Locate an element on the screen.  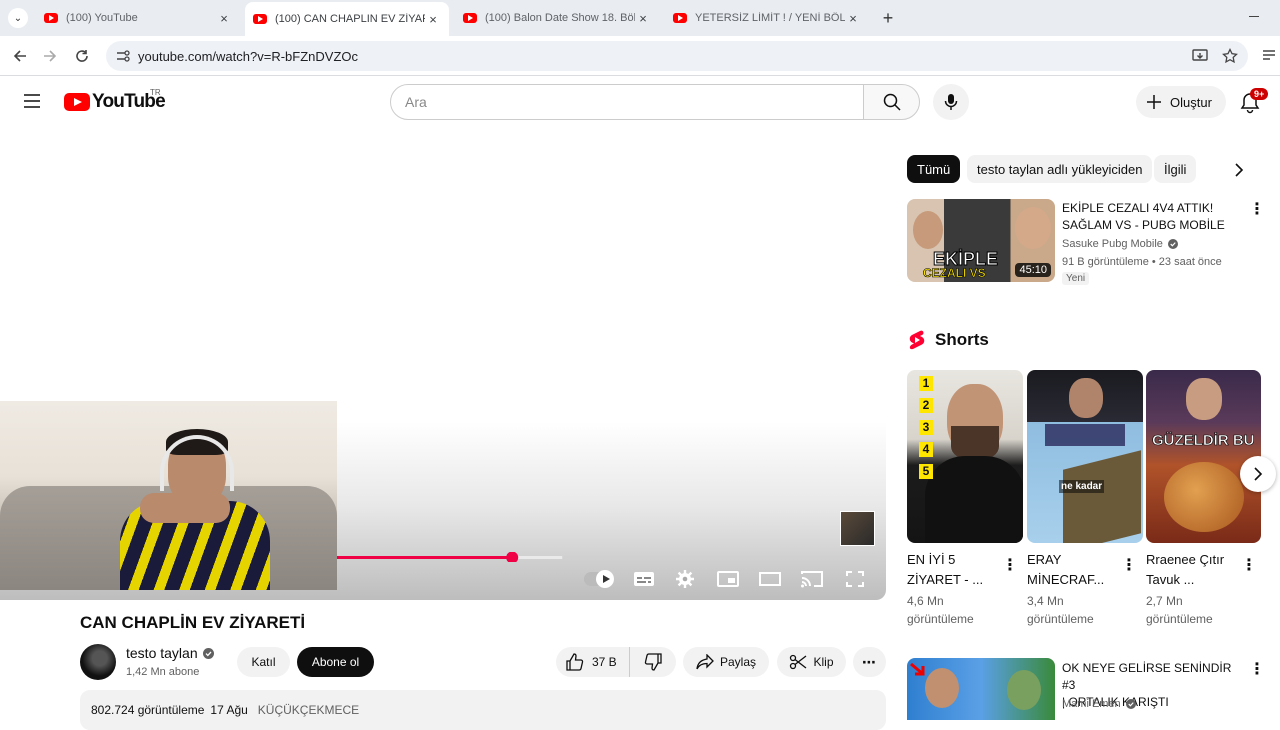
subtitles-icon is located at coordinates (644, 579).